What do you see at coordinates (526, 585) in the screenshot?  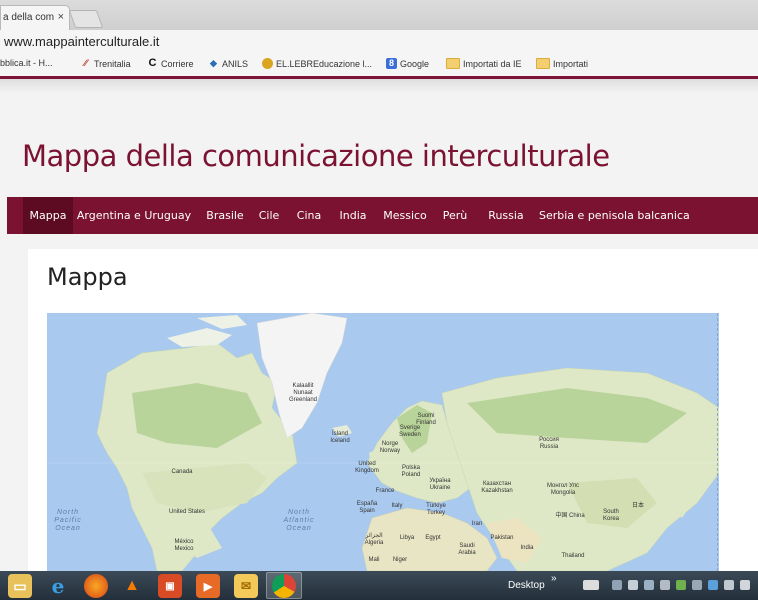 I see `desktop-toolbar-label: Desktop` at bounding box center [526, 585].